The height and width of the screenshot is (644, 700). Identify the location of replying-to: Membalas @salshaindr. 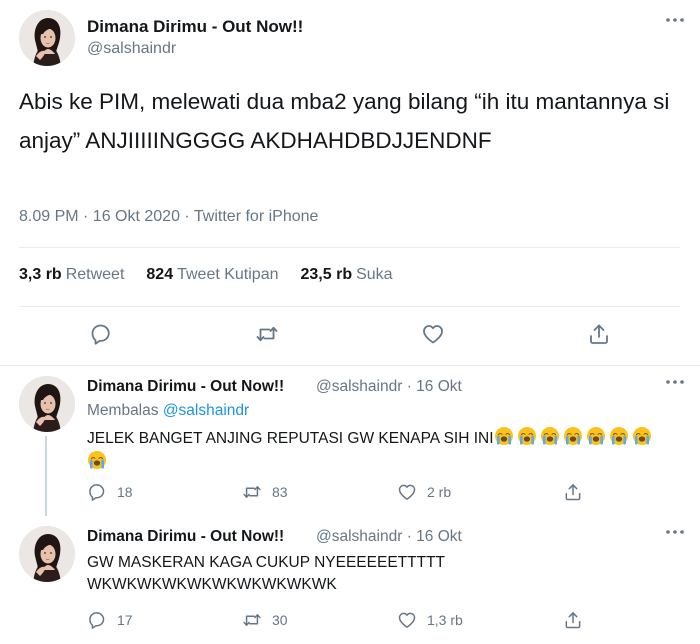
(168, 410).